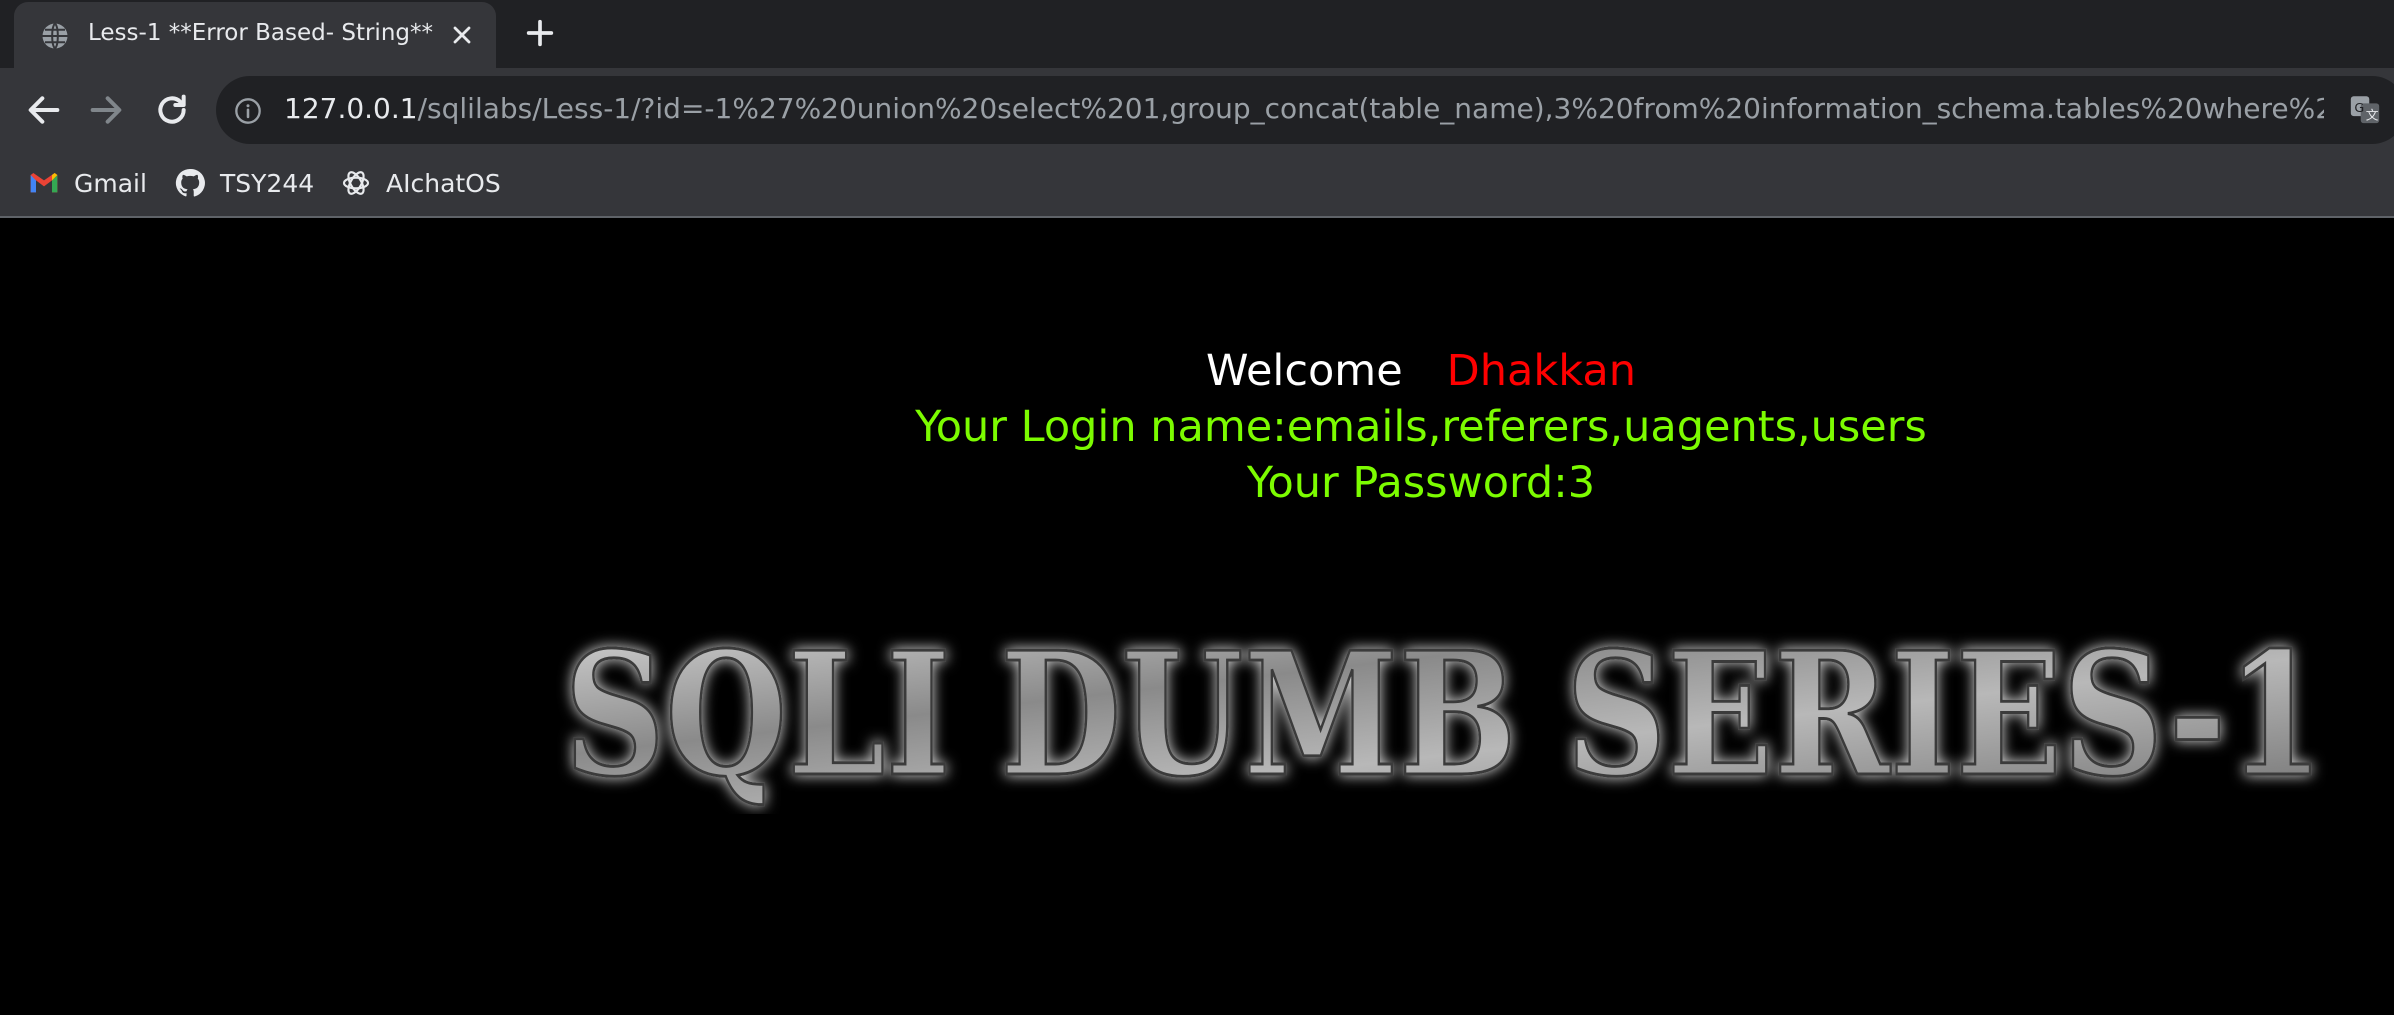 The width and height of the screenshot is (2394, 1015). What do you see at coordinates (351, 108) in the screenshot?
I see `url-host: 127.0.0.1` at bounding box center [351, 108].